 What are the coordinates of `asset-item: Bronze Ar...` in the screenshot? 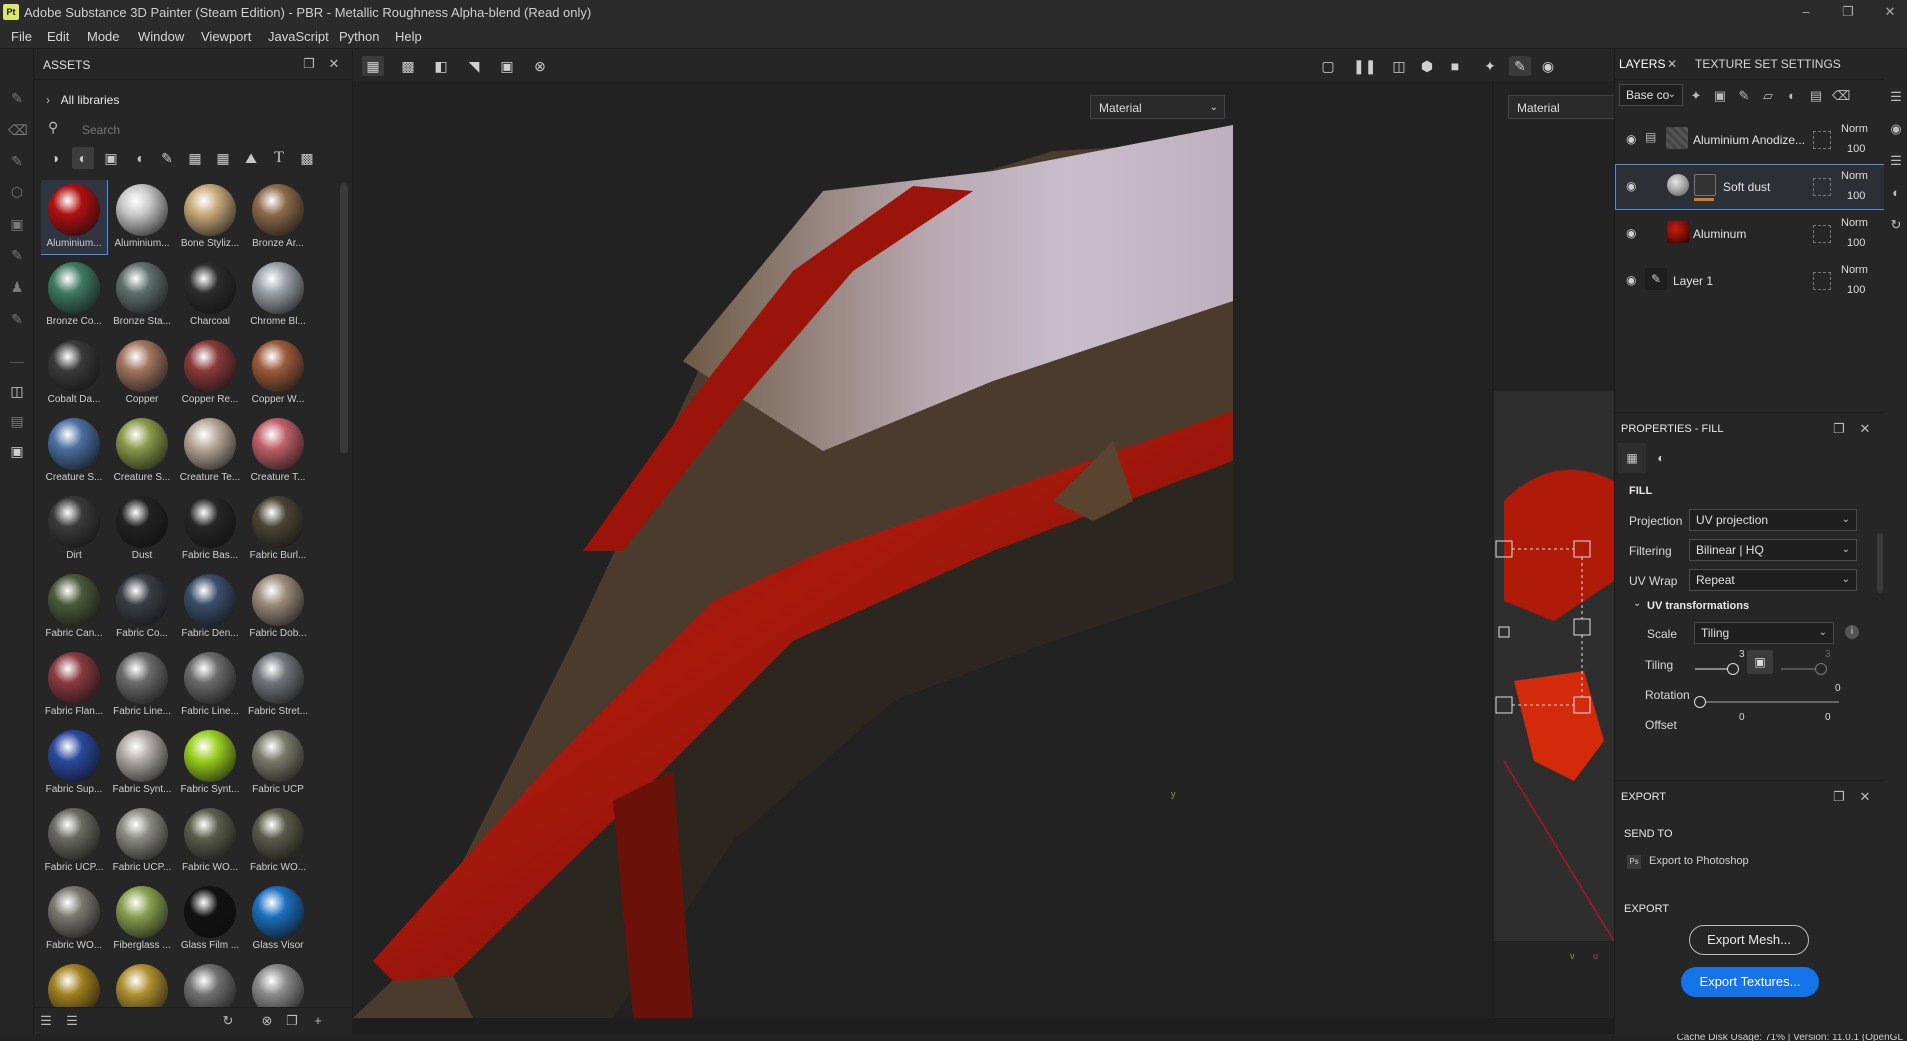 It's located at (278, 217).